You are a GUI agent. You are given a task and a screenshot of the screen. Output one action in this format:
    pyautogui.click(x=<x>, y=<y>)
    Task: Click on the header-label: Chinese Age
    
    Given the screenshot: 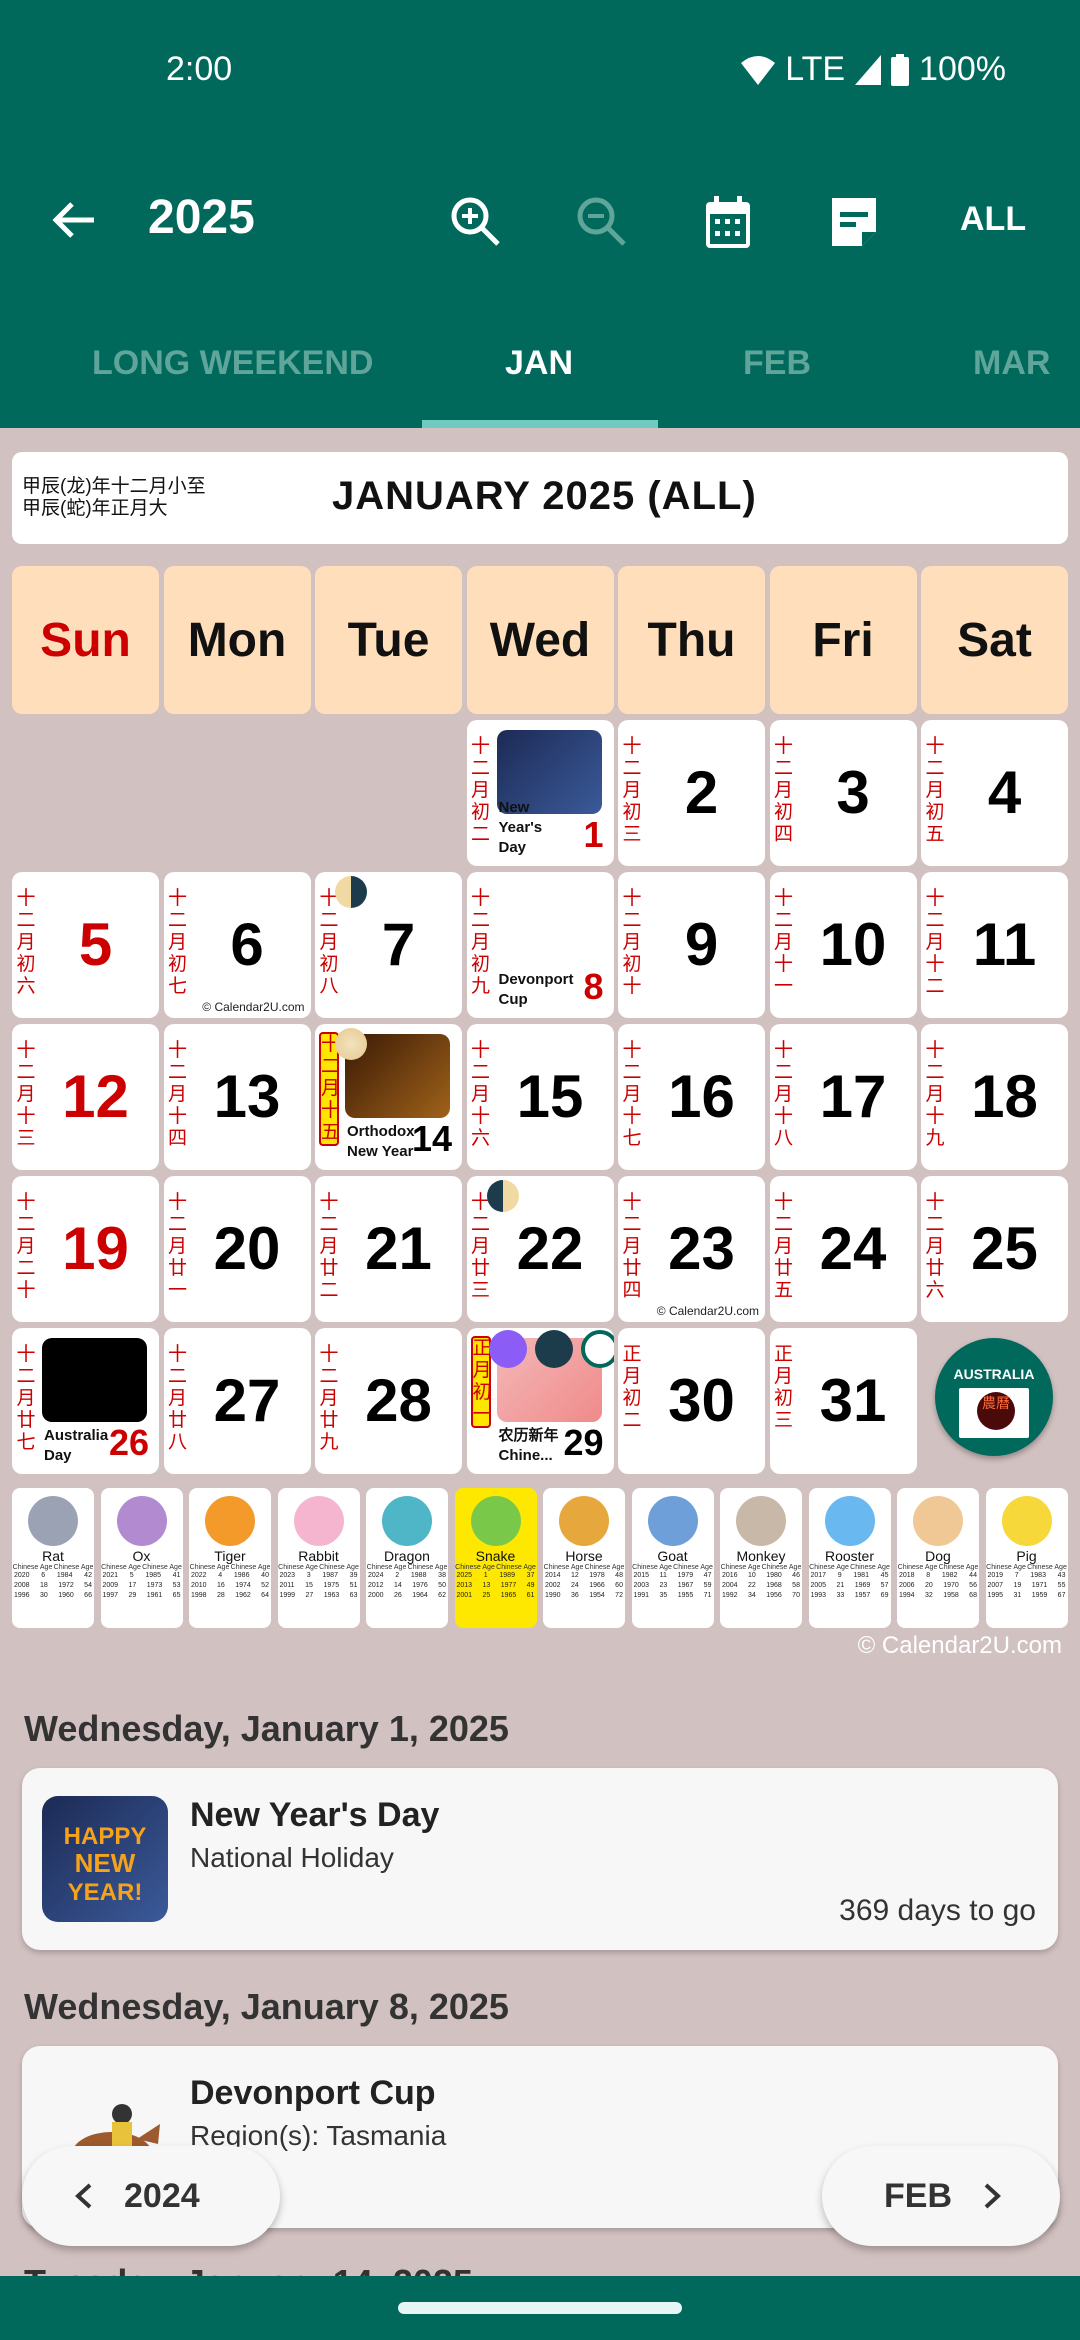 What is the action you would take?
    pyautogui.click(x=693, y=1567)
    